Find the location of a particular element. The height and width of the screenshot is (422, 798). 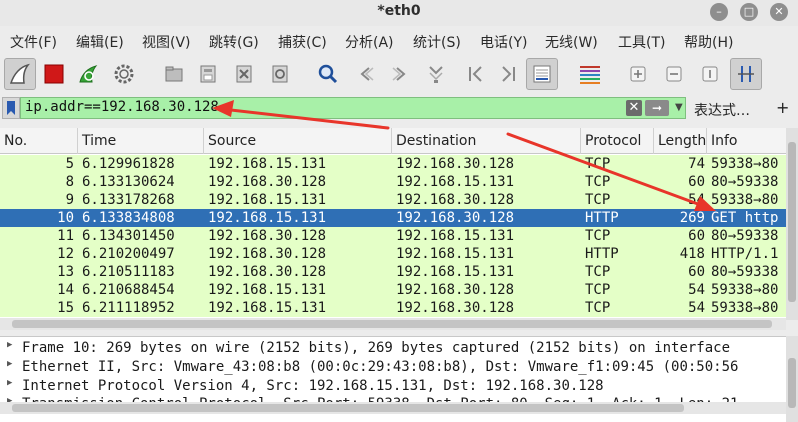

autoscroll-icon is located at coordinates (542, 74).